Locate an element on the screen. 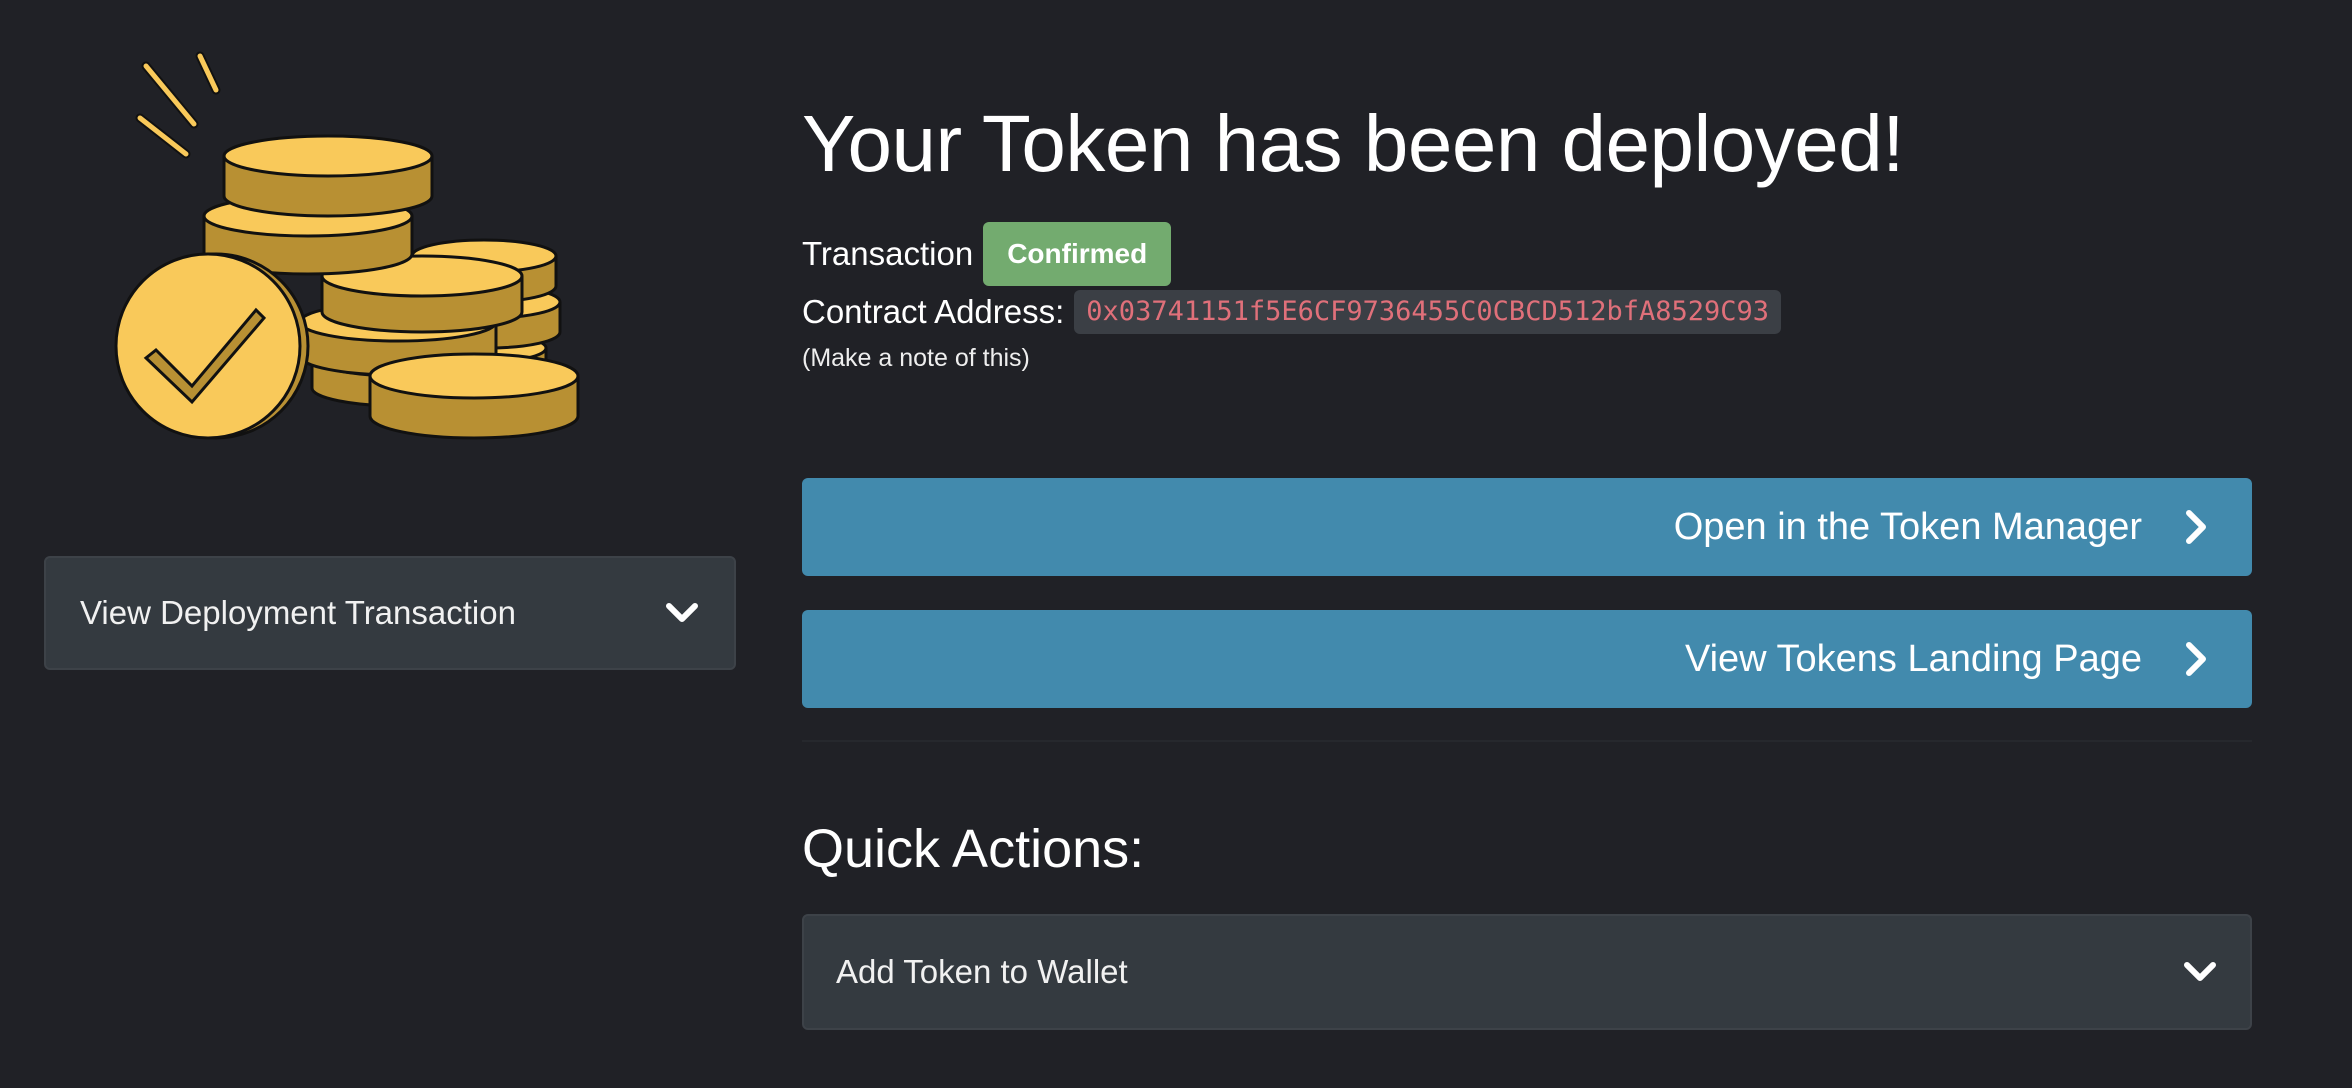  coins-stack-checkmark-icon is located at coordinates (347, 245).